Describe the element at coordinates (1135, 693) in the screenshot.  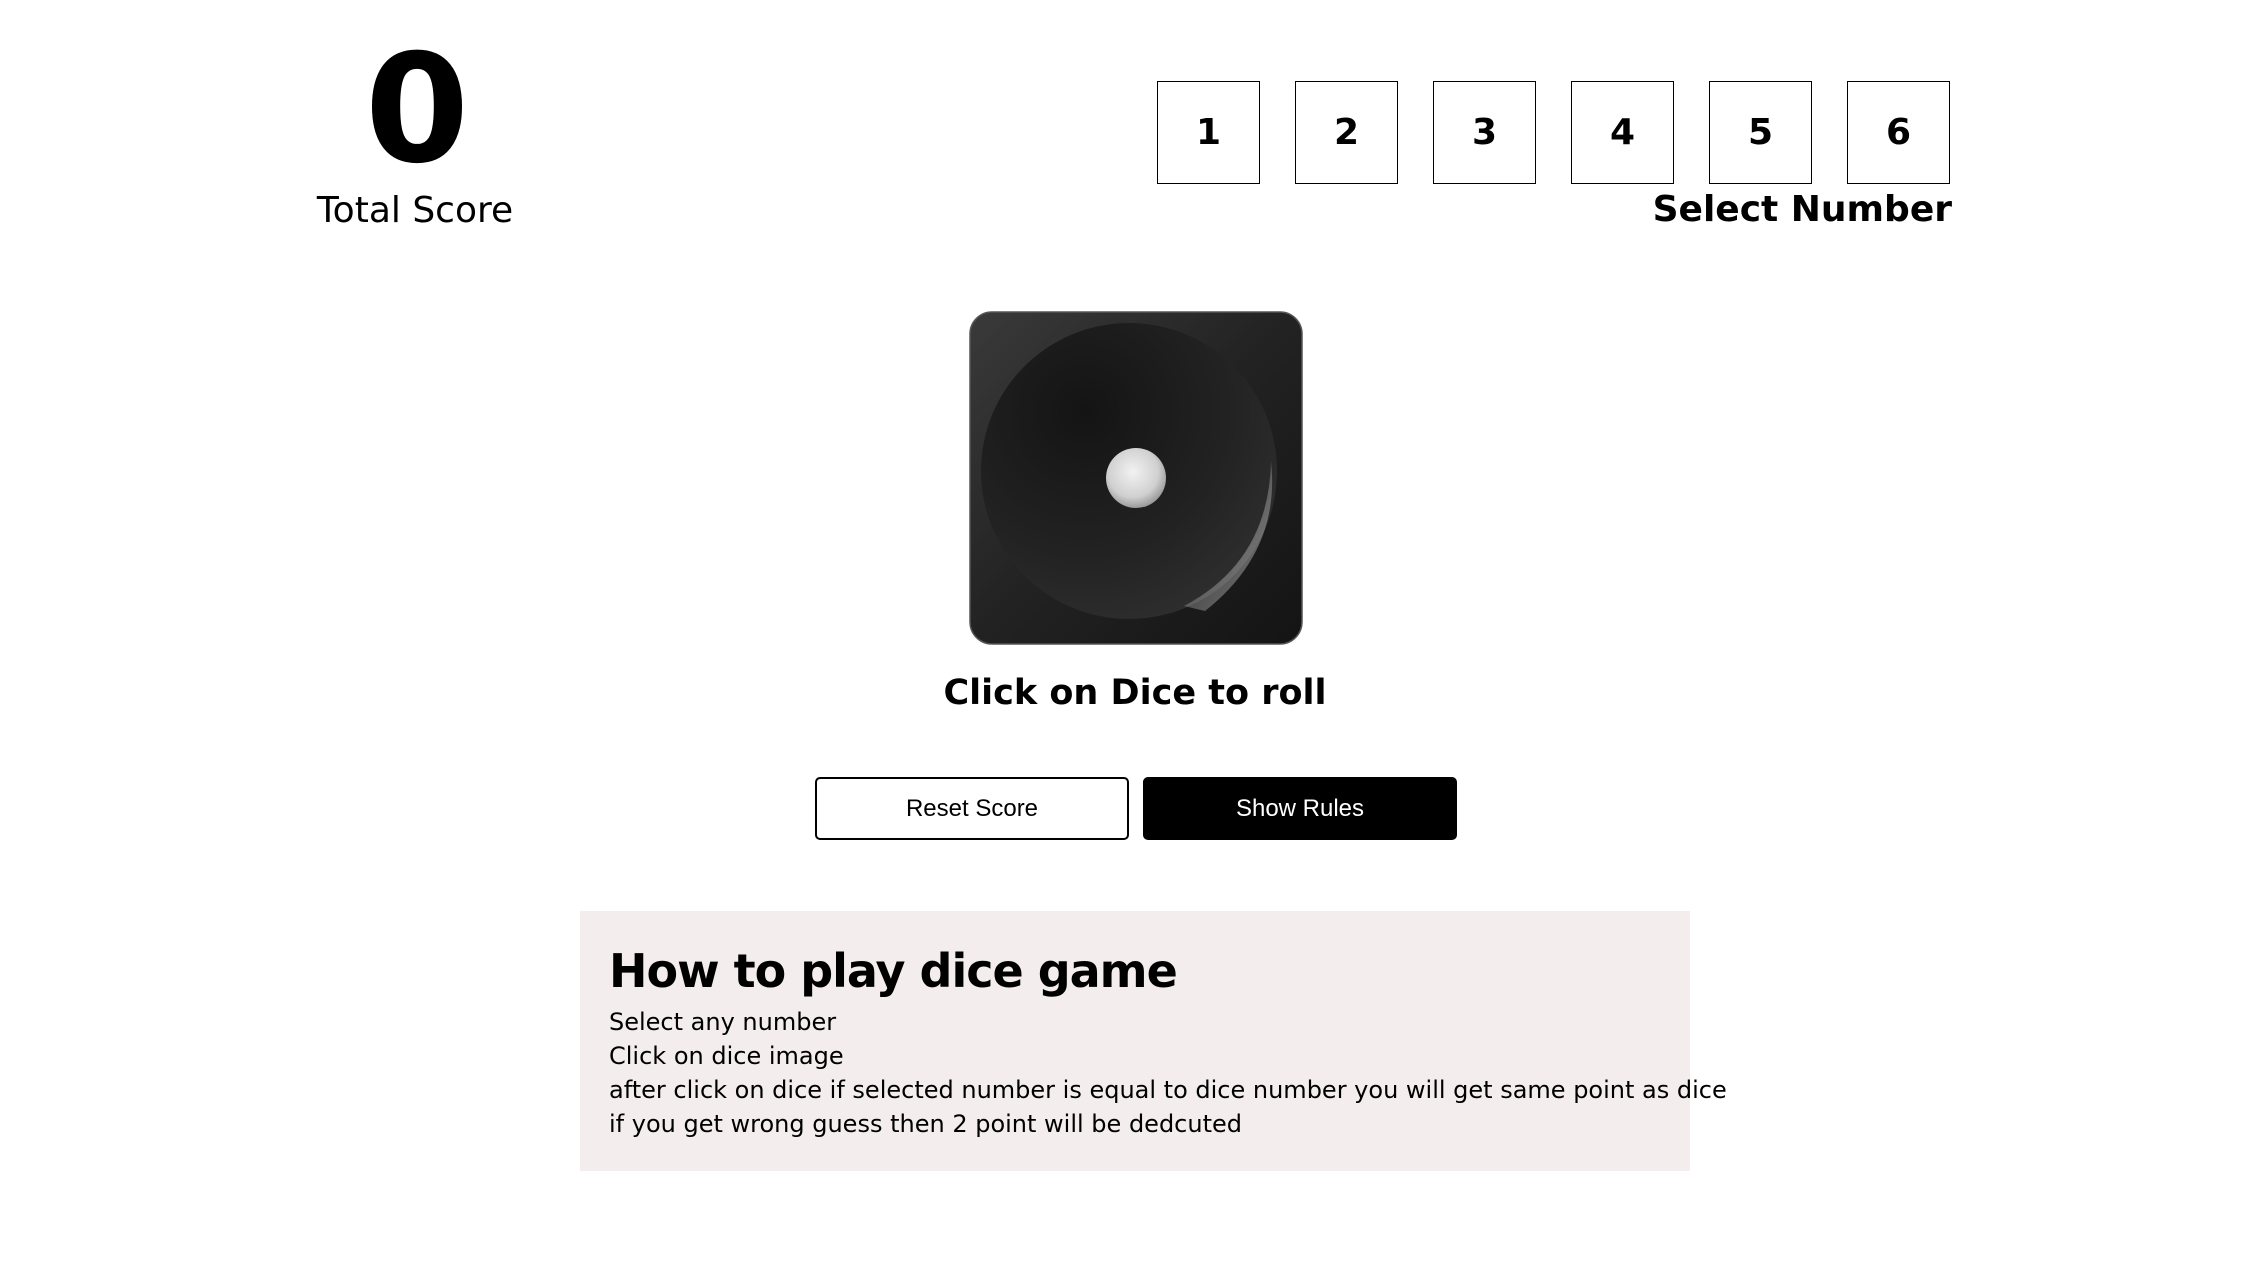
I see `roll-instruction: Click on Dice to roll` at that location.